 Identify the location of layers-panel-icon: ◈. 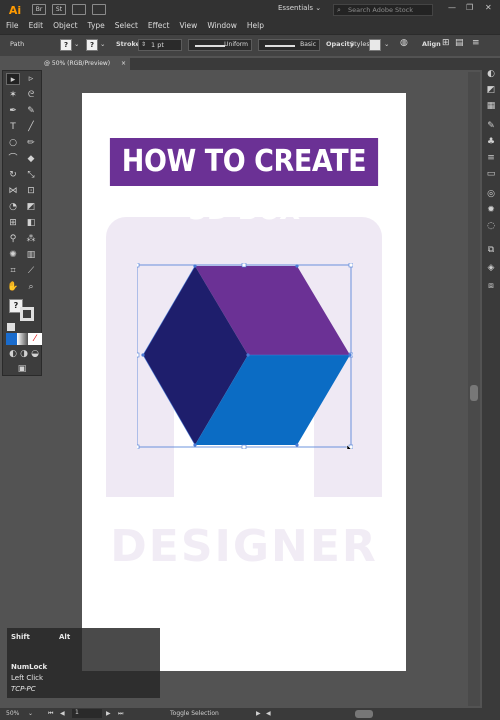
(491, 268).